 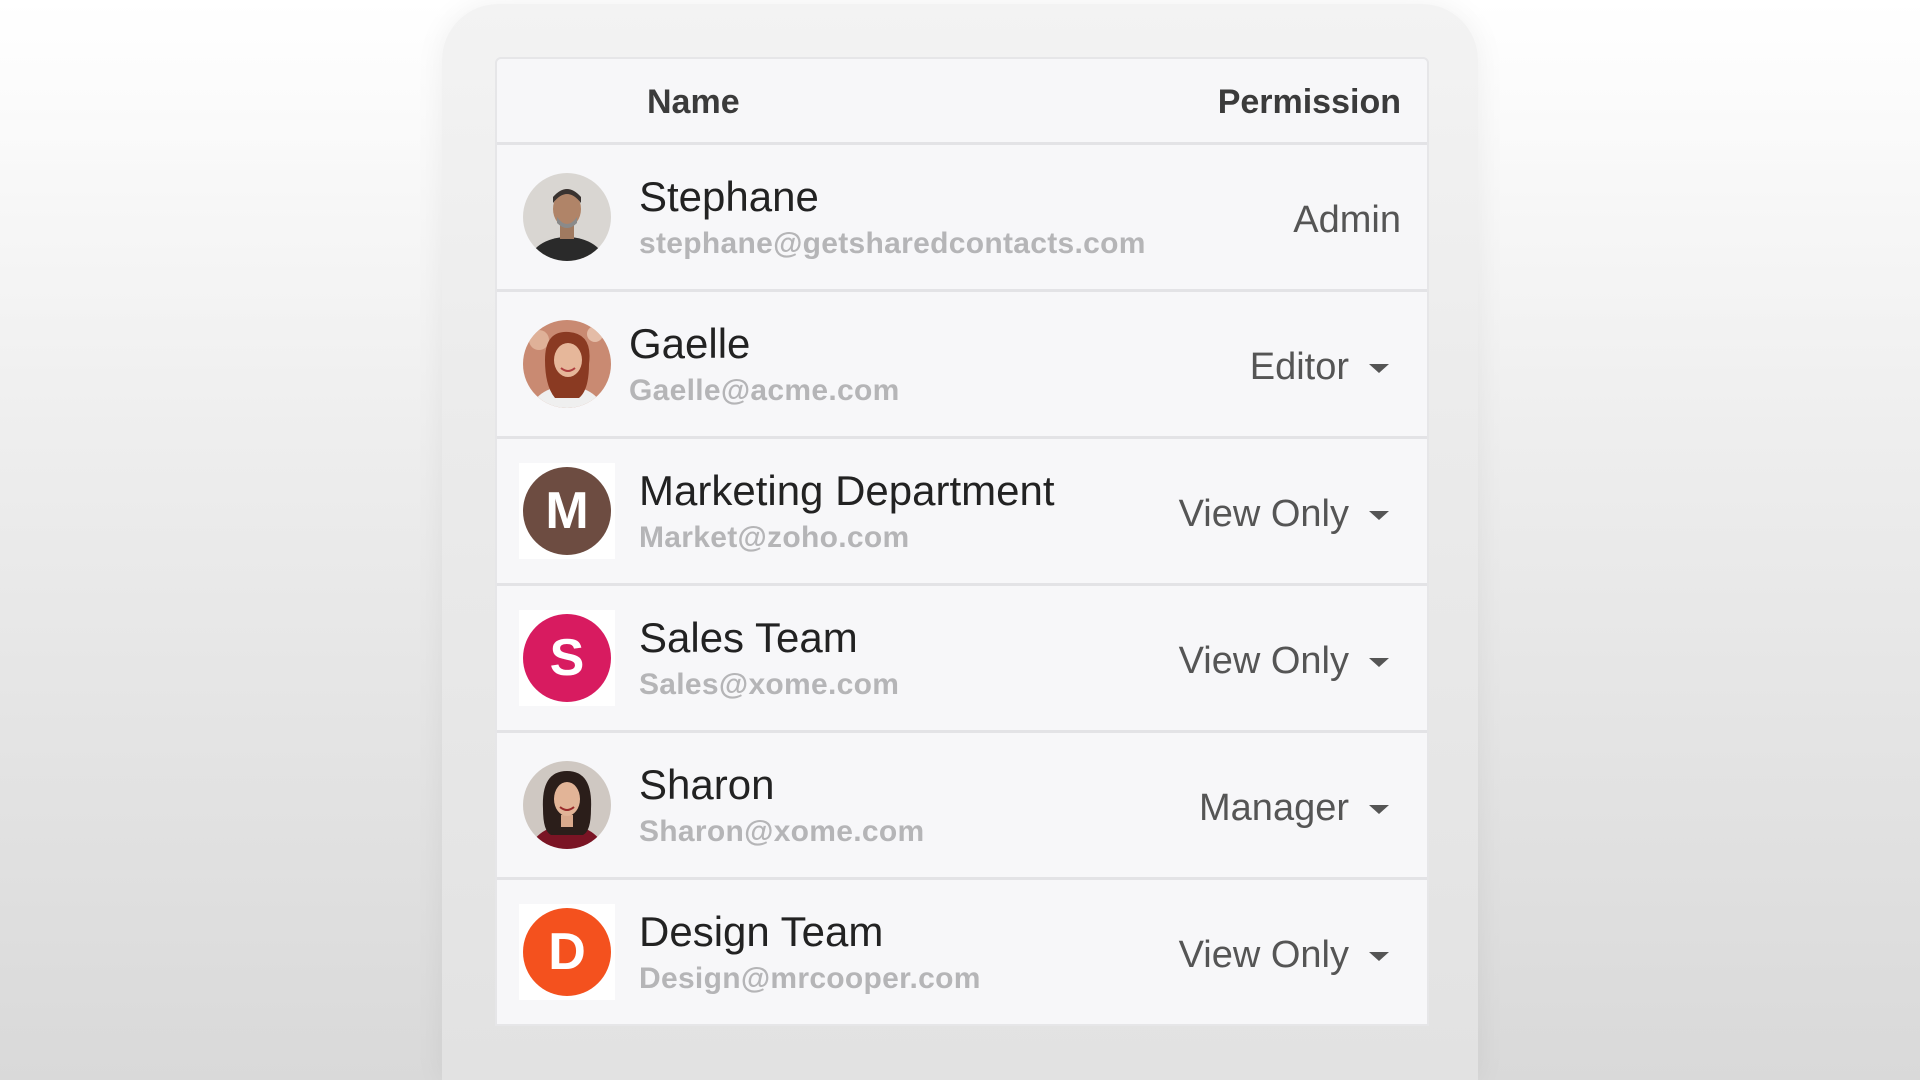 What do you see at coordinates (693, 102) in the screenshot?
I see `column-header-name: Name` at bounding box center [693, 102].